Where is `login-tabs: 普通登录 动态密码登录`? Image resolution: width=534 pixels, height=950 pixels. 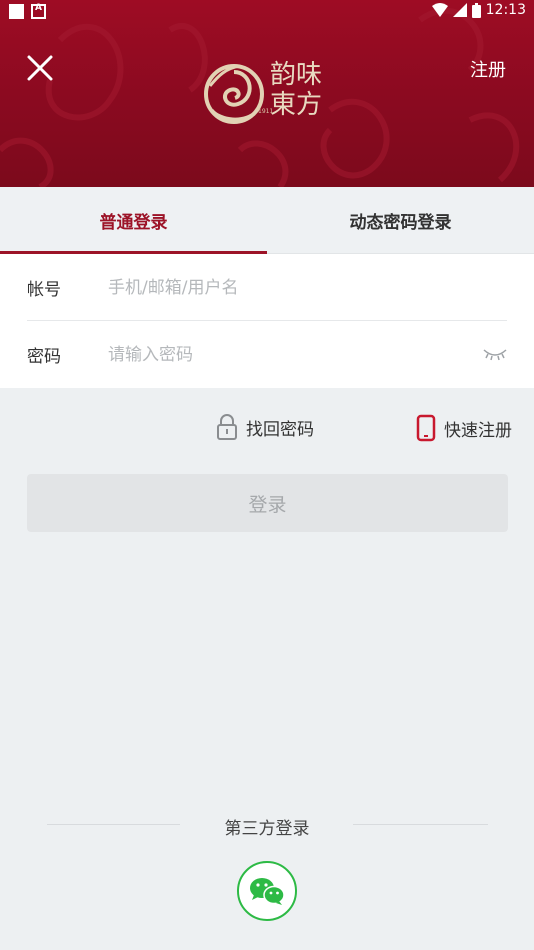 login-tabs: 普通登录 动态密码登录 is located at coordinates (267, 220).